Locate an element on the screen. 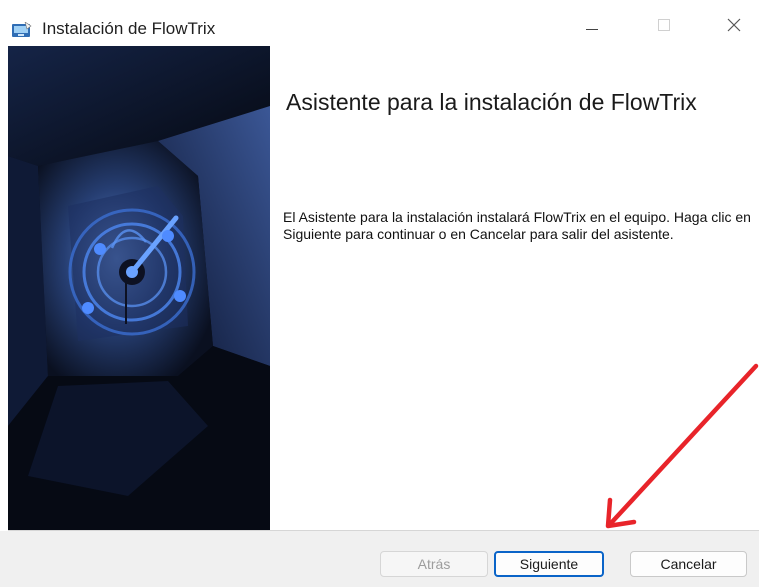 The width and height of the screenshot is (759, 587). close-icon is located at coordinates (734, 27).